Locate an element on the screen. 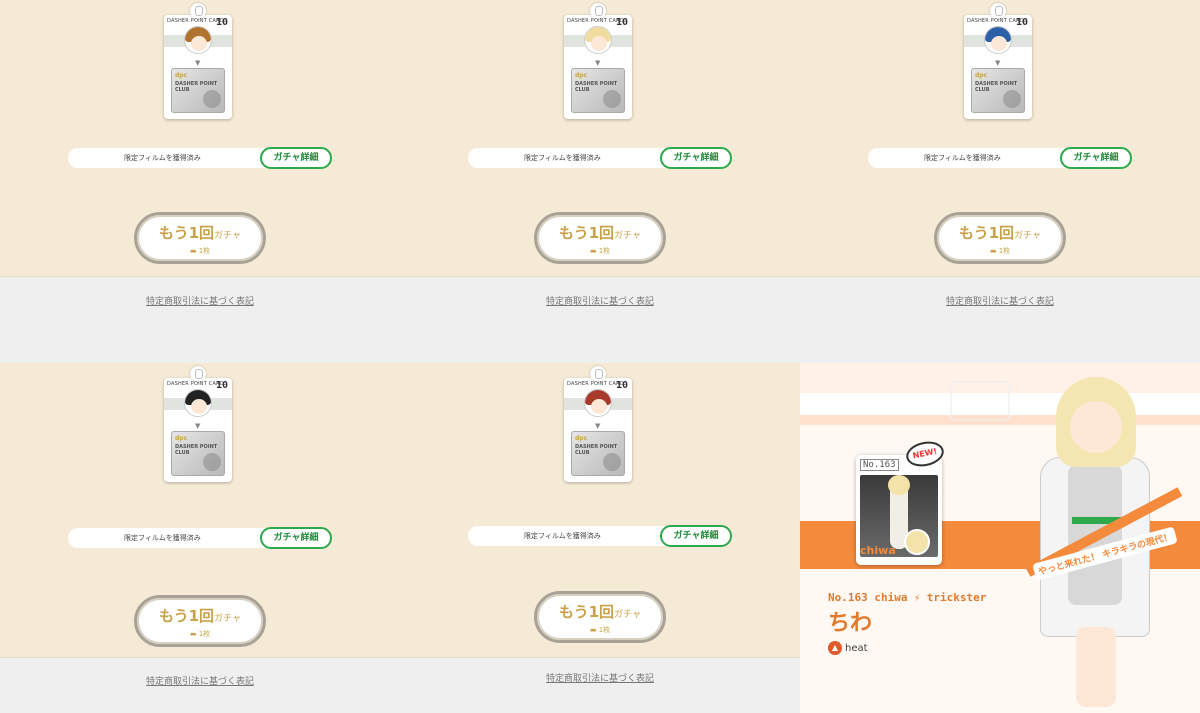 This screenshot has height=713, width=1200. figure-head is located at coordinates (899, 485).